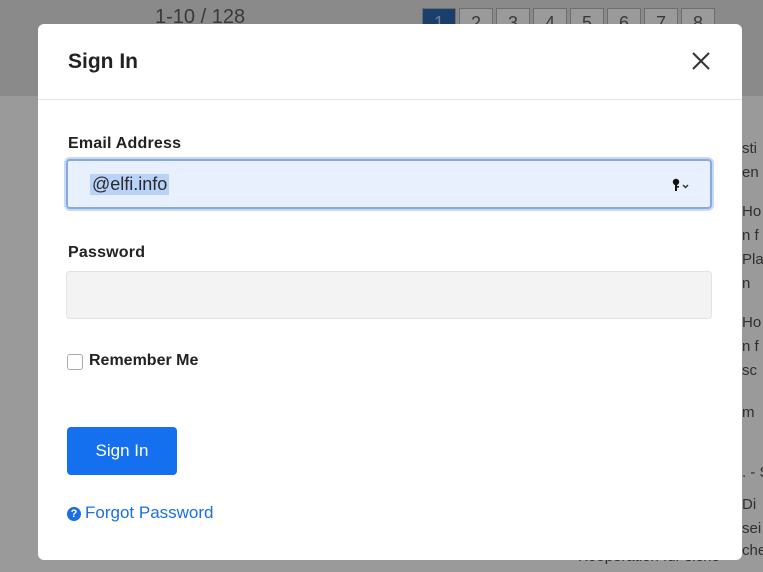 Image resolution: width=763 pixels, height=572 pixels. What do you see at coordinates (107, 252) in the screenshot?
I see `password-label: Password` at bounding box center [107, 252].